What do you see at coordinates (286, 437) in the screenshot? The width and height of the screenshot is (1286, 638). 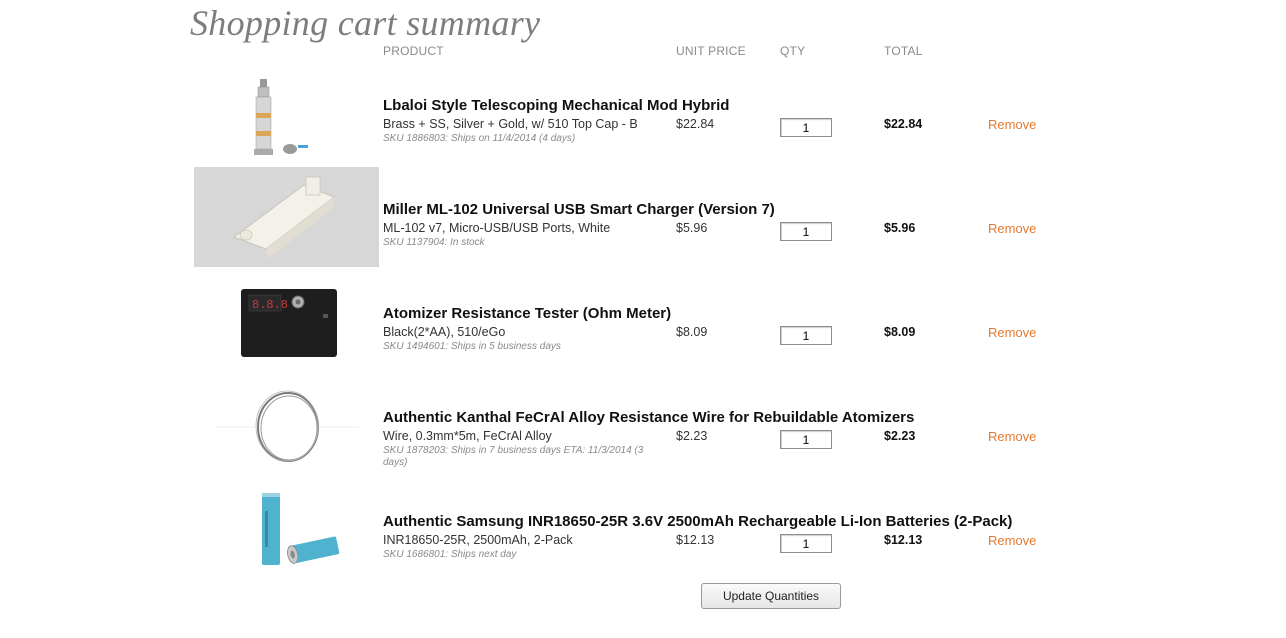 I see `wire-coil-image` at bounding box center [286, 437].